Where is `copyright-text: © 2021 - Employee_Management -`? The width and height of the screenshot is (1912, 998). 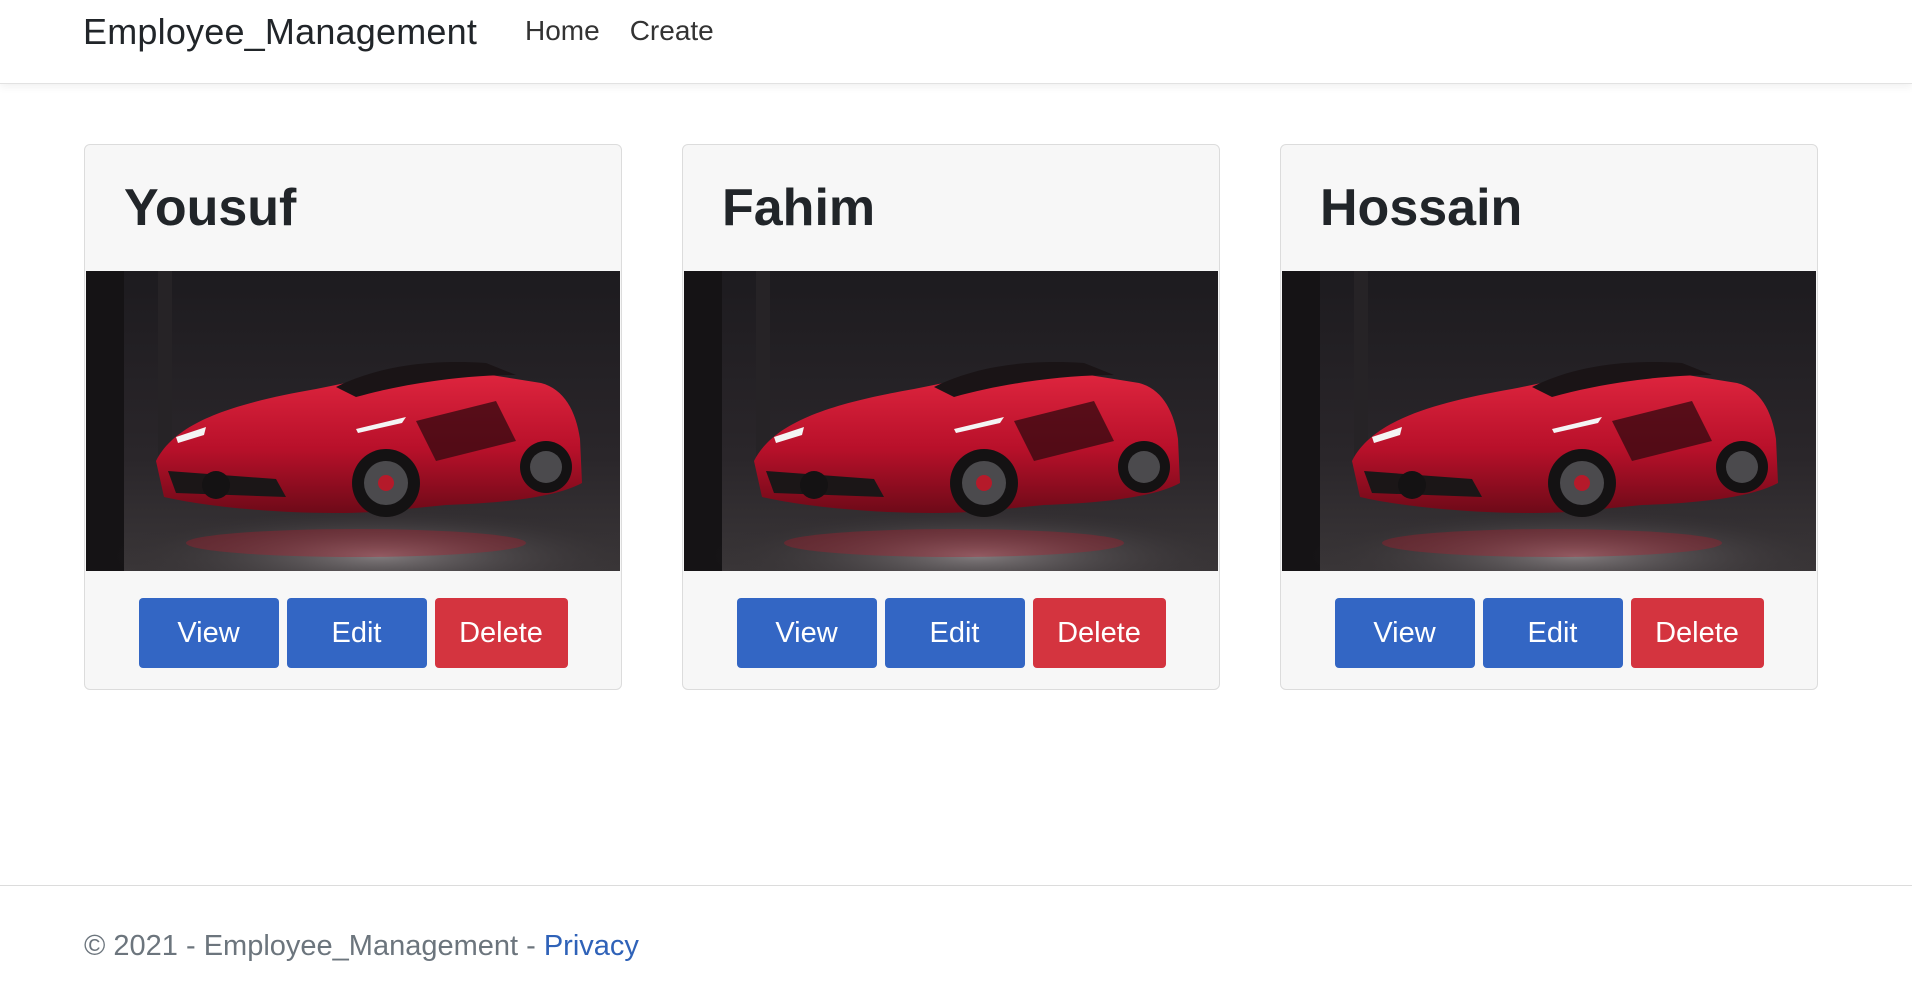
copyright-text: © 2021 - Employee_Management - is located at coordinates (314, 946).